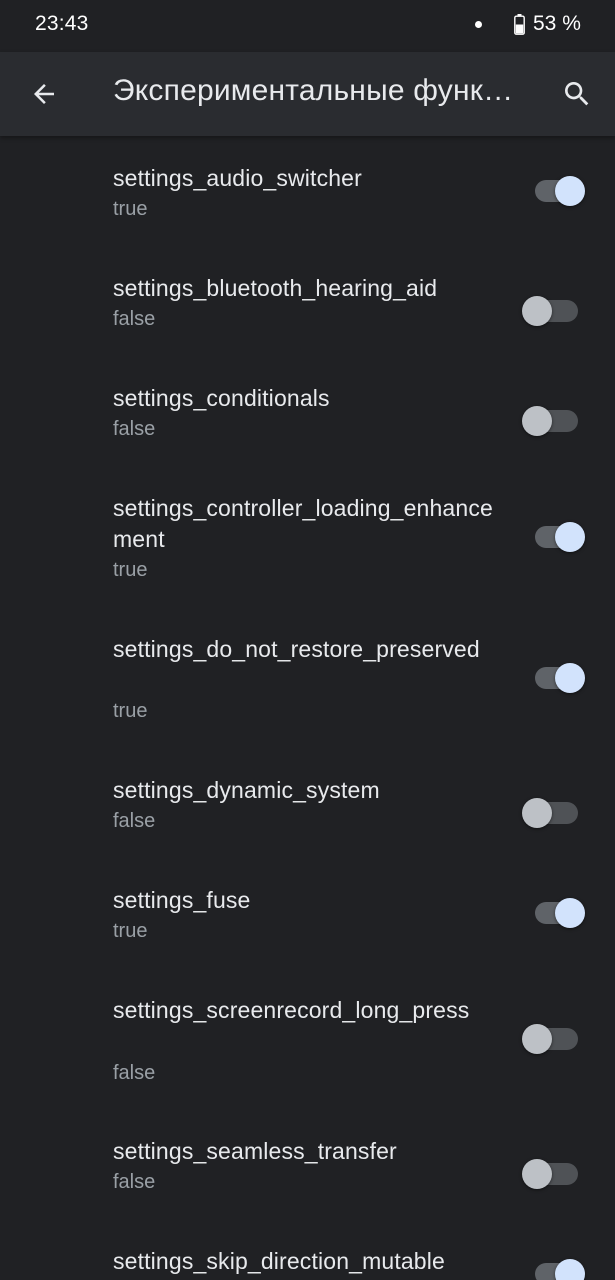 The image size is (615, 1280). I want to click on flag-name: settings_fuse, so click(182, 900).